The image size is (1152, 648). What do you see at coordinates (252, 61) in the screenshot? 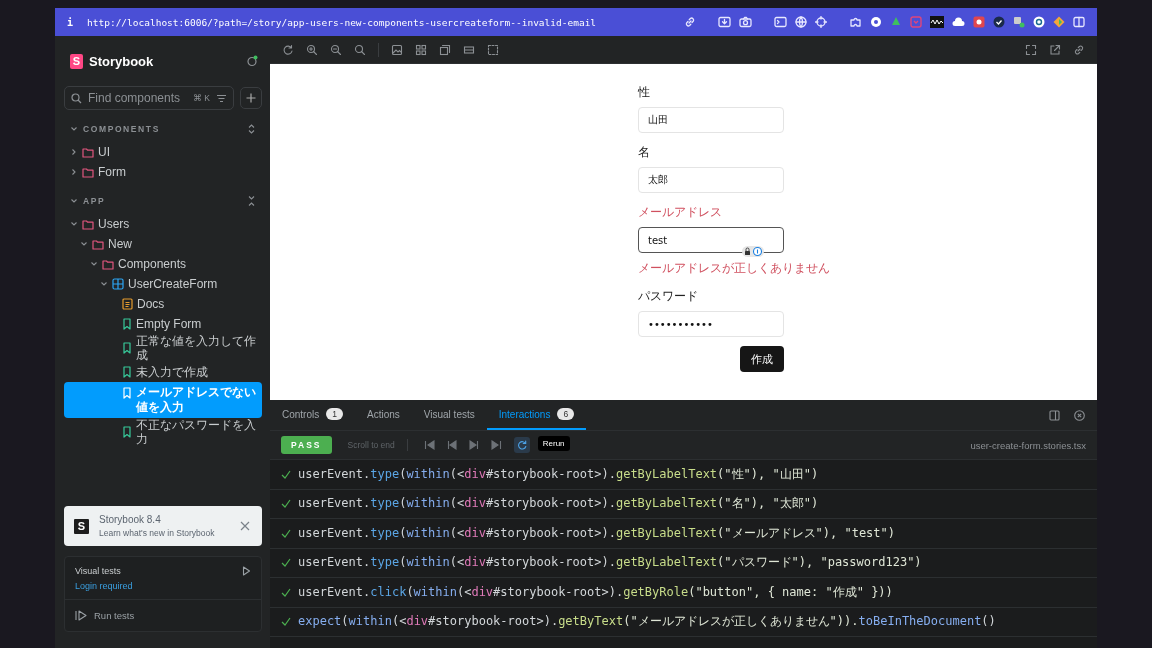
I see `status-icon` at bounding box center [252, 61].